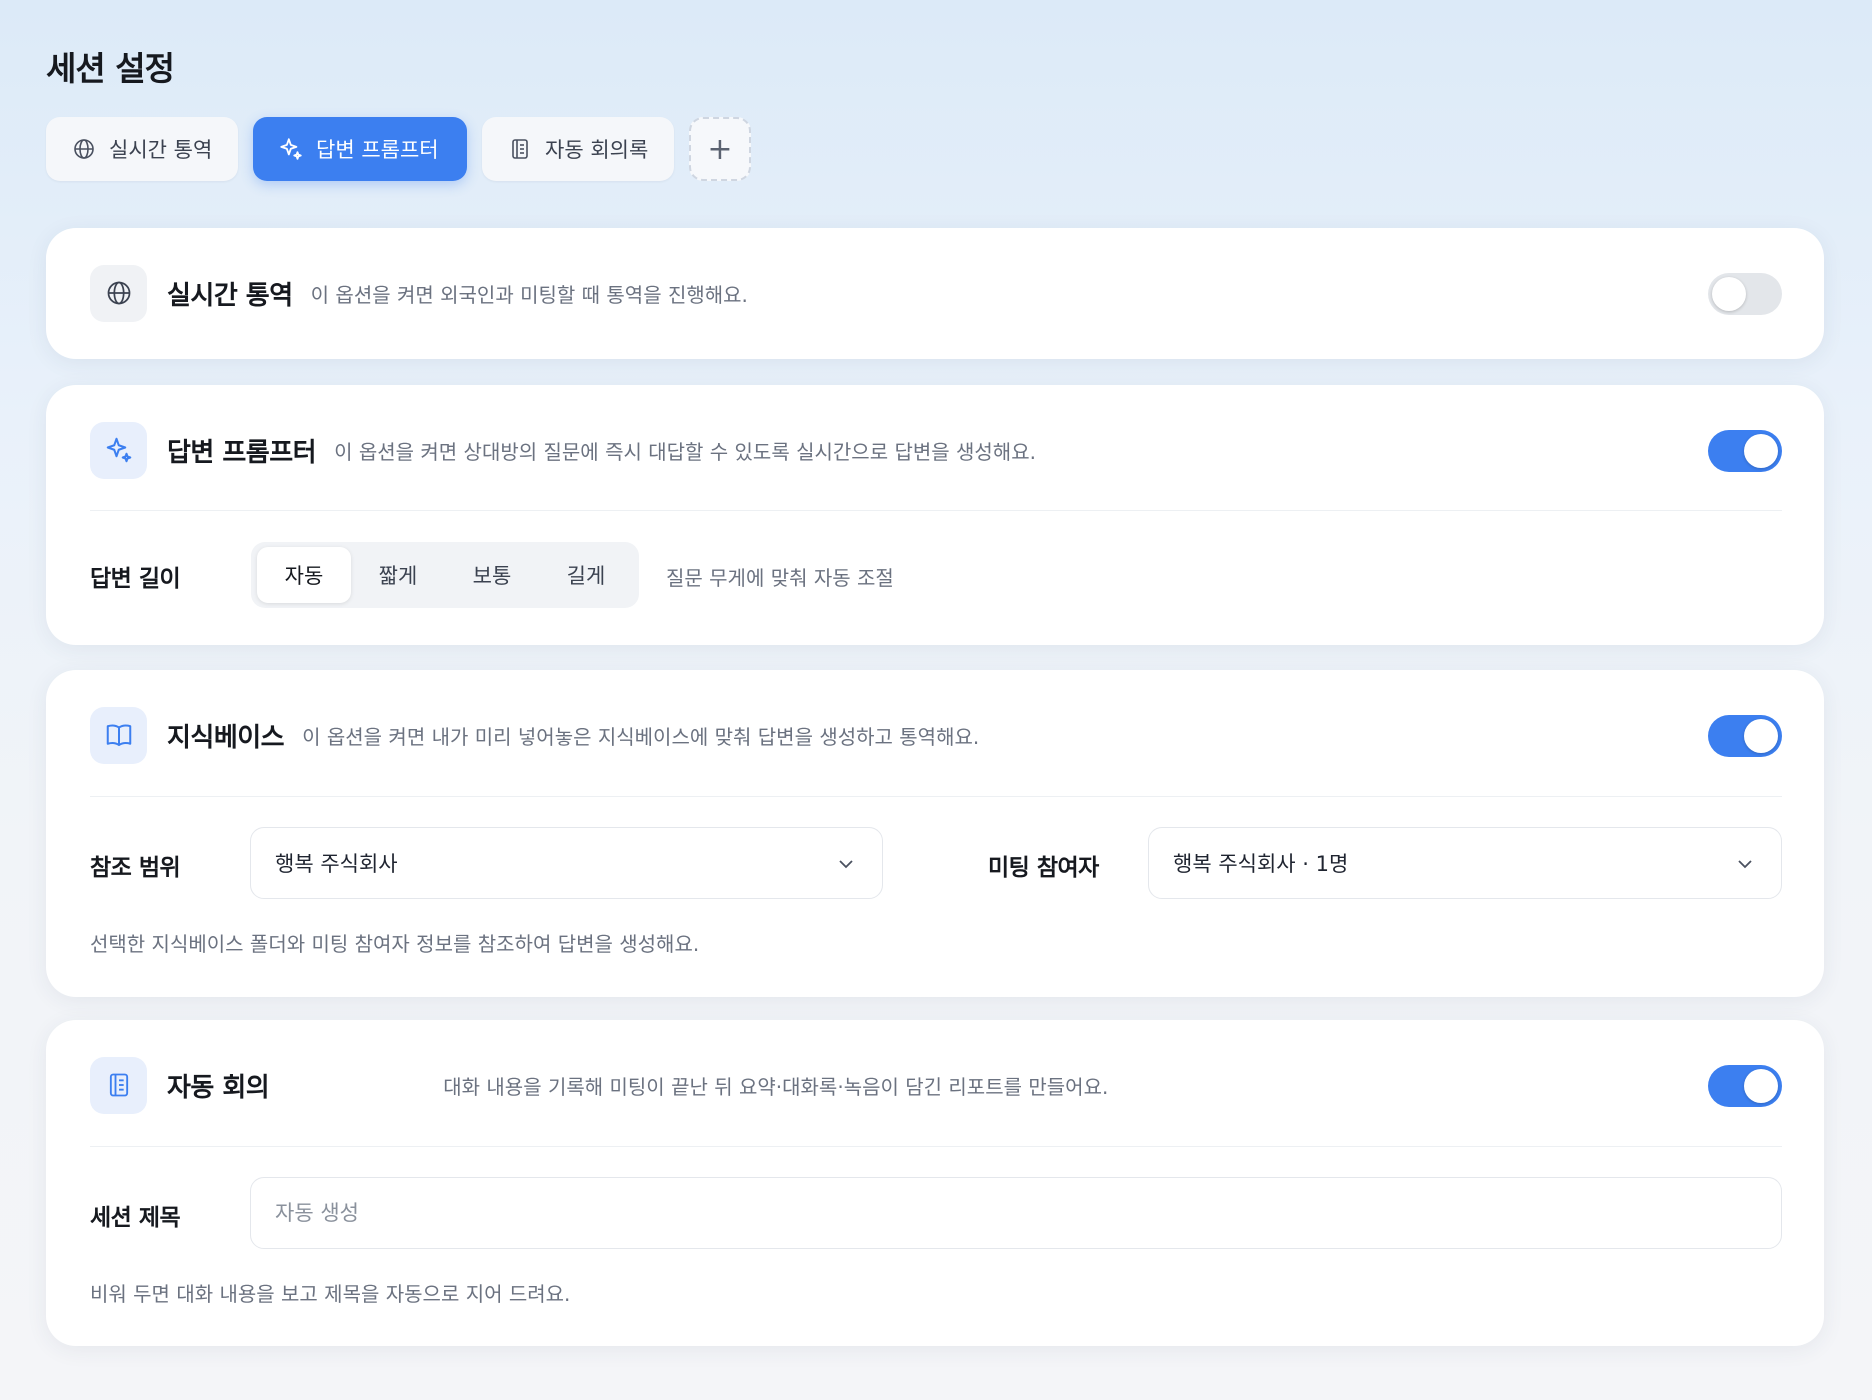  I want to click on length-option-normal: 보통, so click(492, 575).